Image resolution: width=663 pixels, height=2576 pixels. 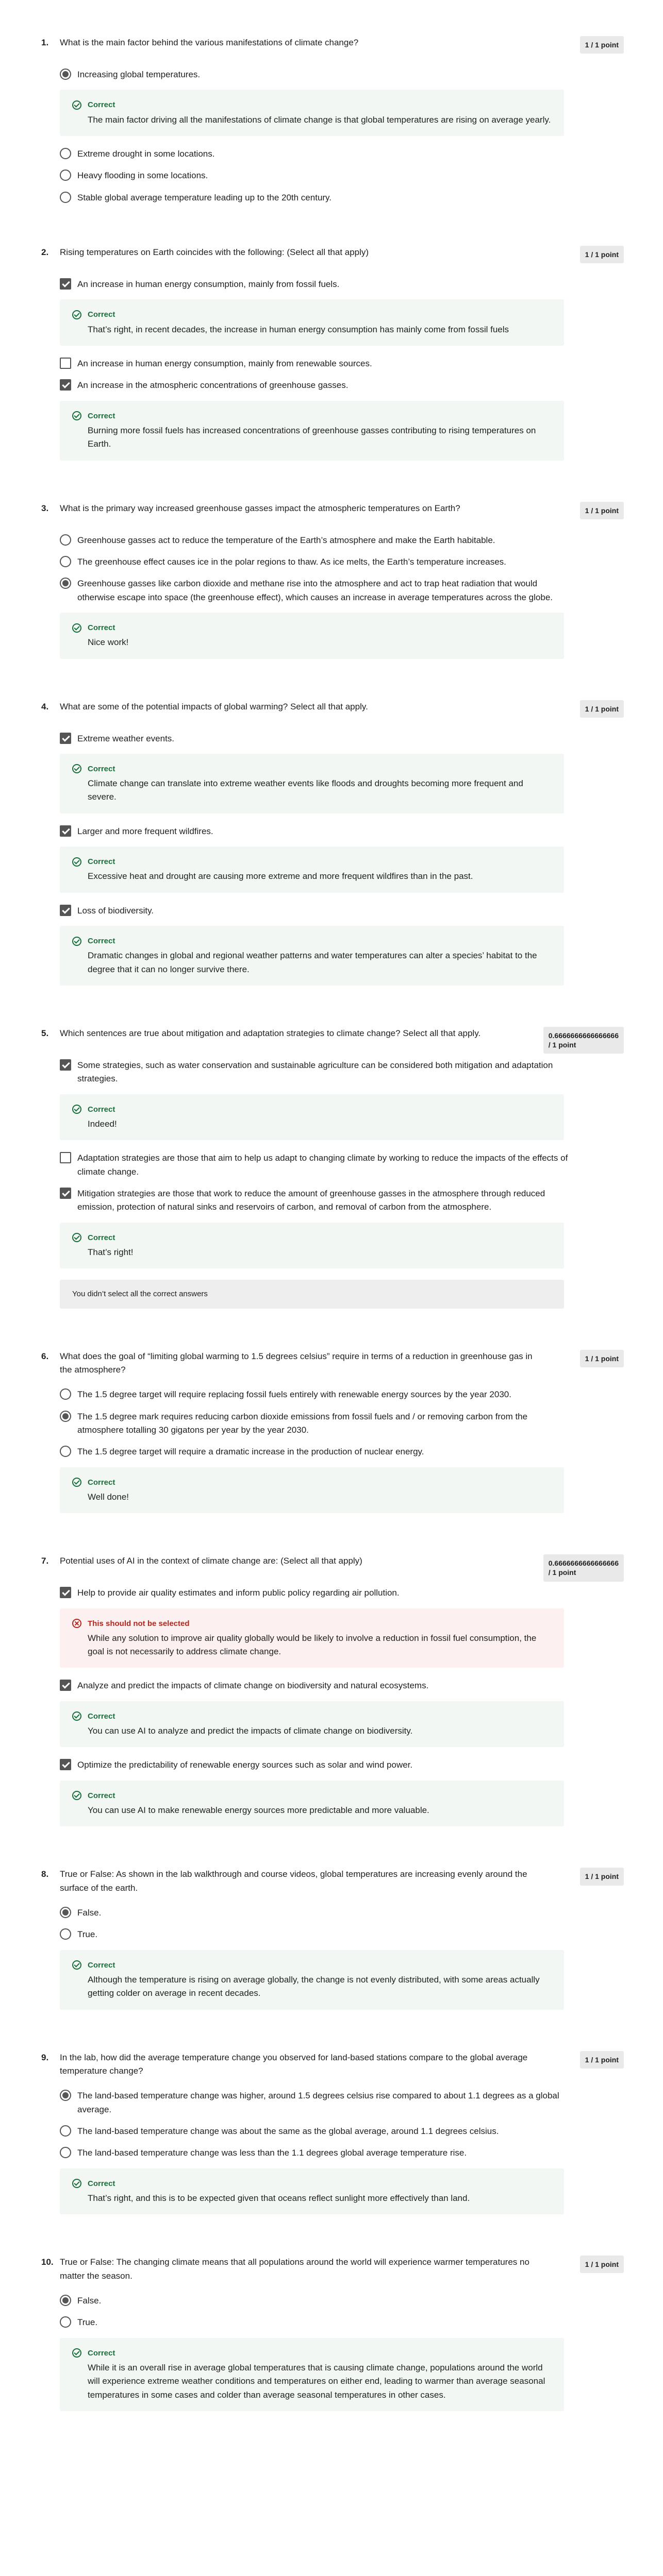 I want to click on checkbox-option: Larger and more frequent wildfires., so click(x=318, y=831).